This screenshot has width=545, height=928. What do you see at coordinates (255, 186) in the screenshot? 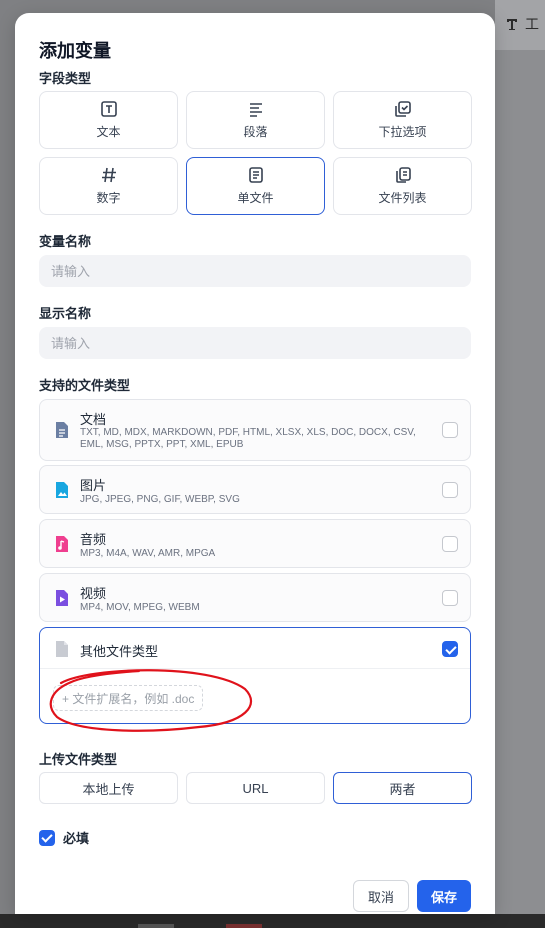
I see `field-type-single-file: 单文件` at bounding box center [255, 186].